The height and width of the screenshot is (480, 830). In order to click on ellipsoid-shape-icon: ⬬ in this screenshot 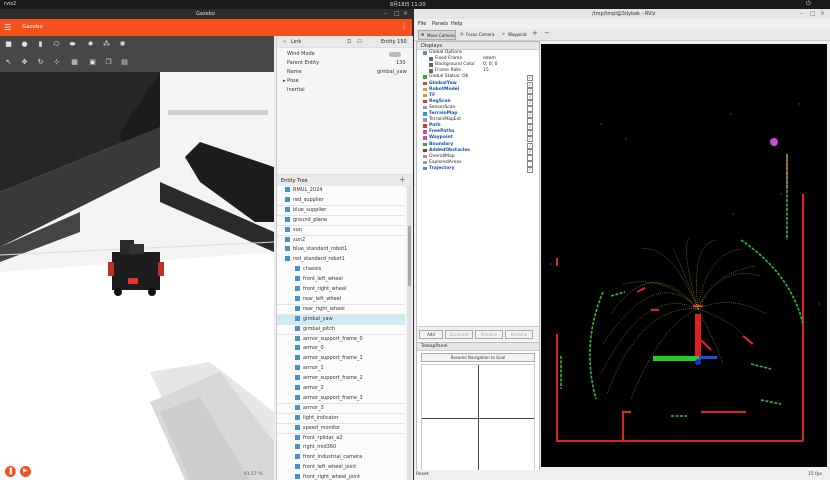, I will do `click(72, 44)`.